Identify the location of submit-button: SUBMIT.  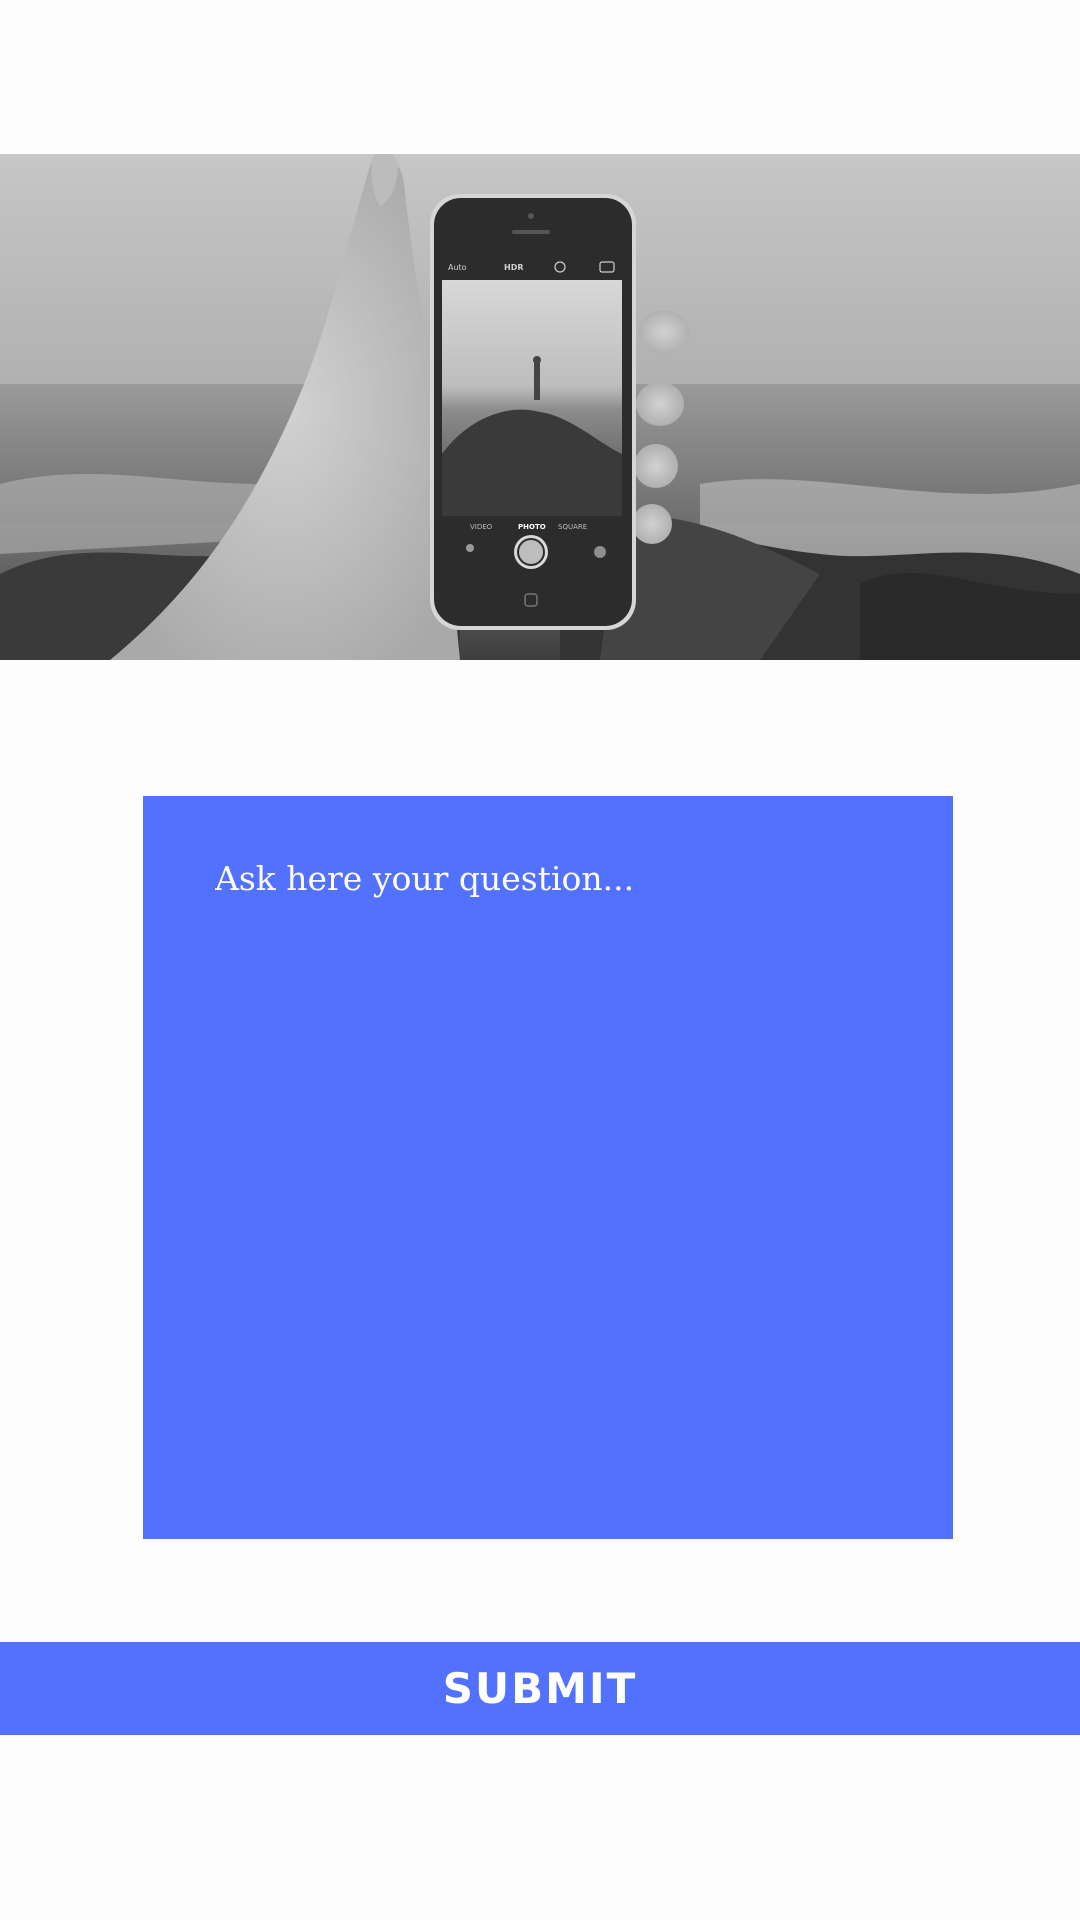
(540, 1688).